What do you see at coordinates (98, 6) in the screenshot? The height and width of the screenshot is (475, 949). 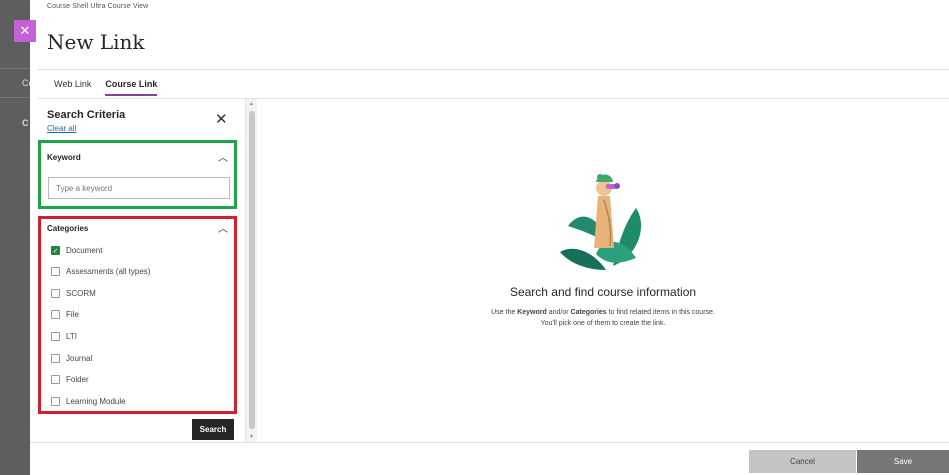 I see `breadcrumb: Course Shell Ultra Course View` at bounding box center [98, 6].